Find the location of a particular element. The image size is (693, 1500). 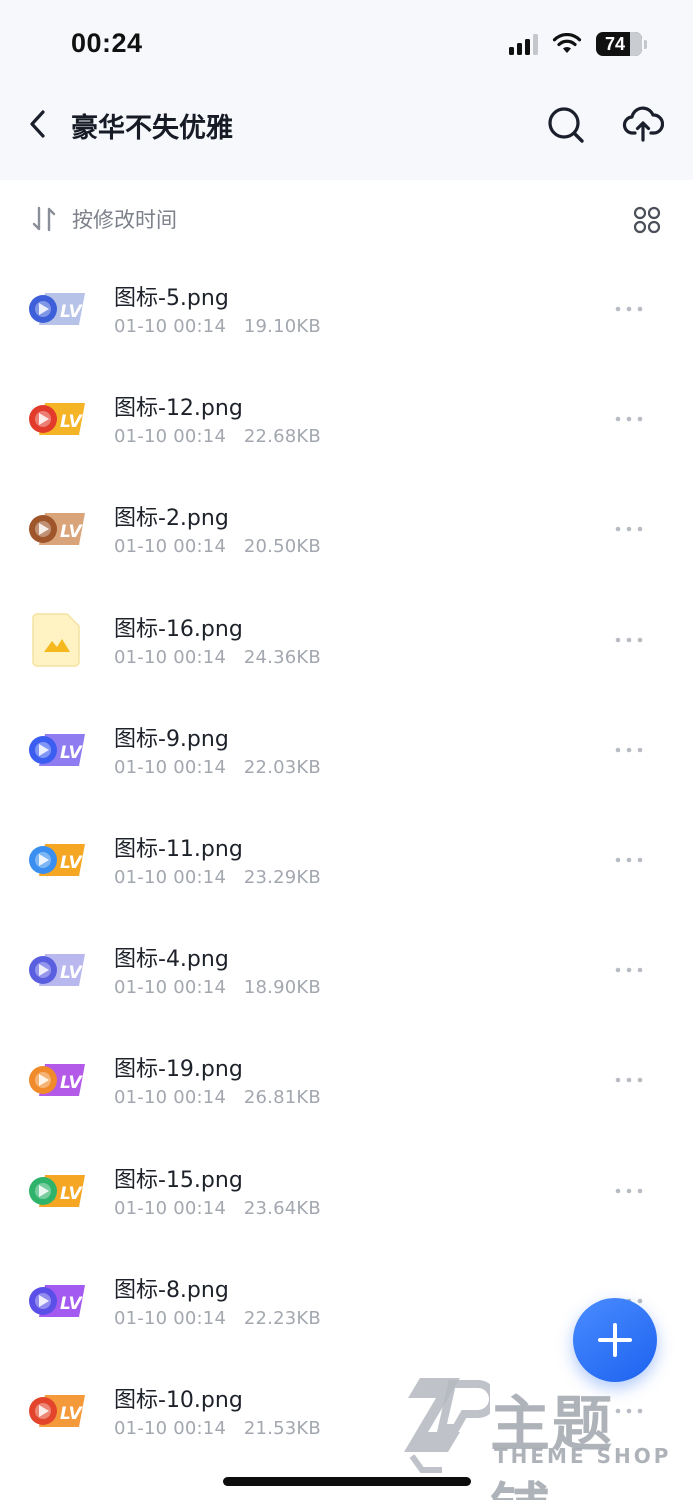

file-meta: 01-10 00:14 22.03KB is located at coordinates (217, 767).